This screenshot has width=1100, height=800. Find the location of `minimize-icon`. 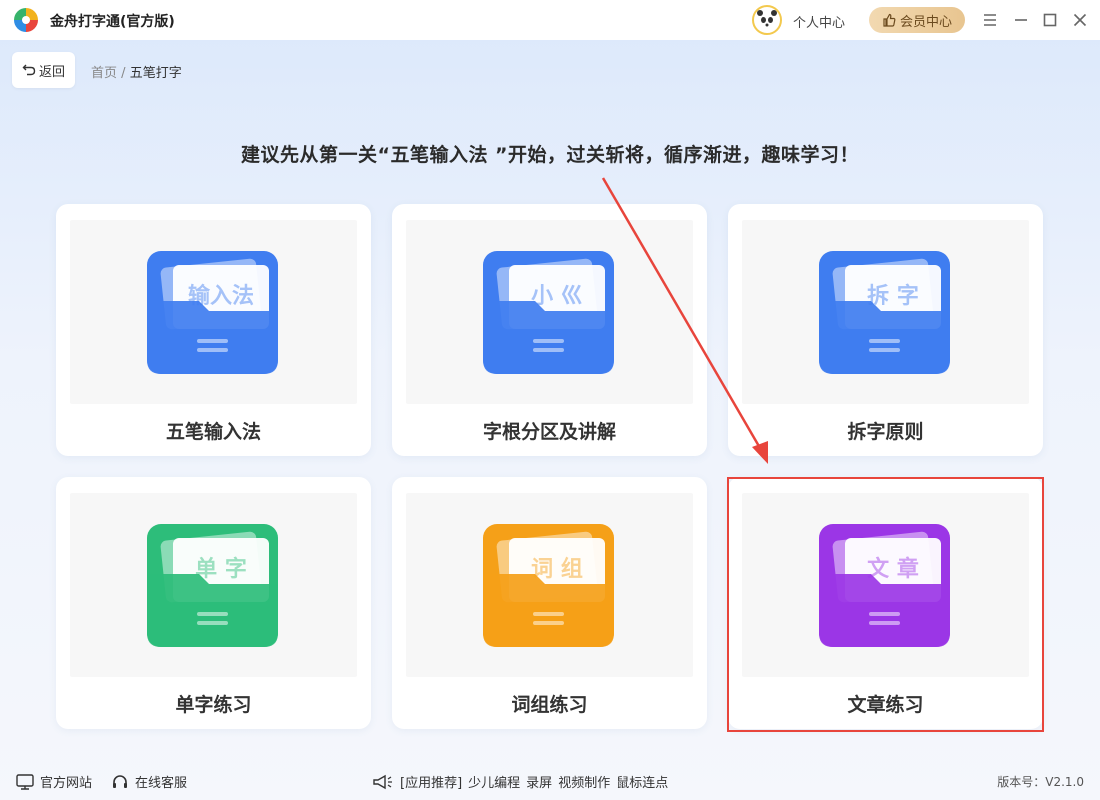

minimize-icon is located at coordinates (1021, 20).